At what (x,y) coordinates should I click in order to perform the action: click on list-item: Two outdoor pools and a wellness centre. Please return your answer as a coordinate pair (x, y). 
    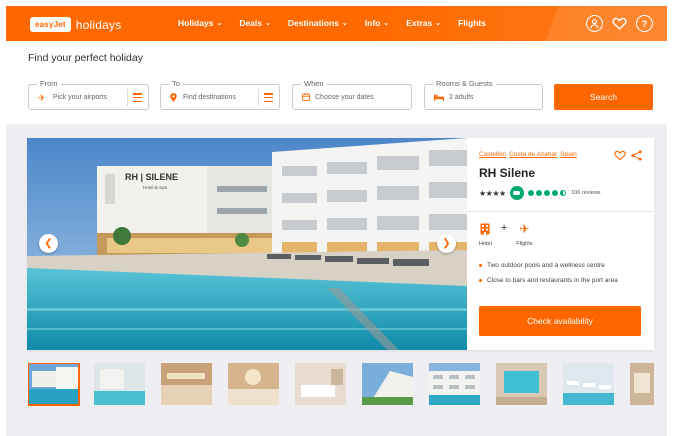
    Looking at the image, I should click on (548, 265).